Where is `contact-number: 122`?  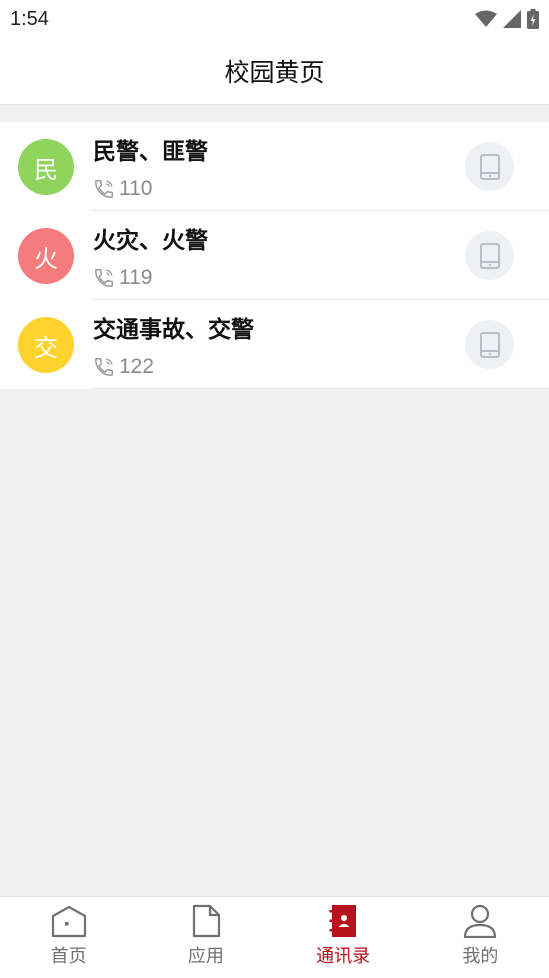
contact-number: 122 is located at coordinates (137, 366).